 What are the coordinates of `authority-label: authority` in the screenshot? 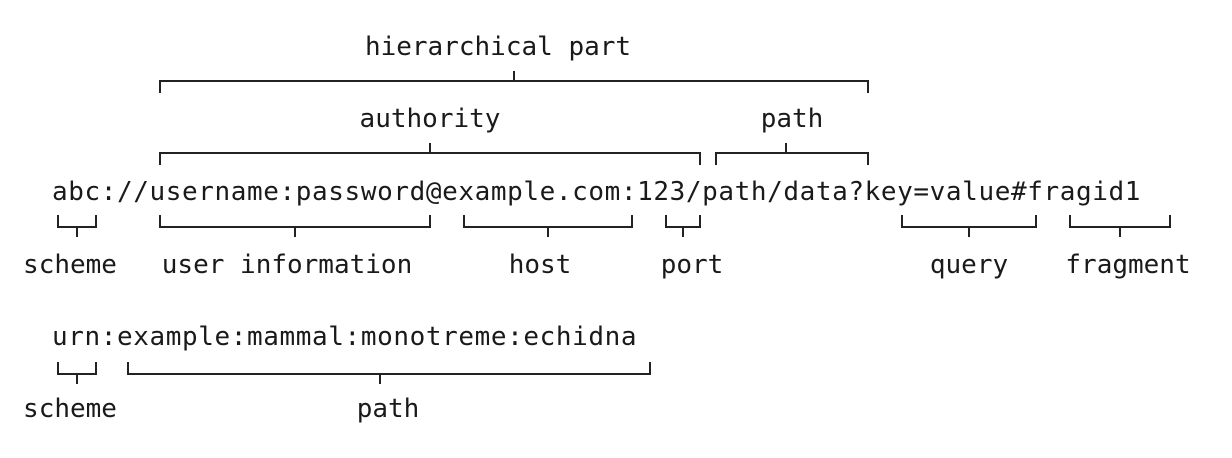 It's located at (430, 119).